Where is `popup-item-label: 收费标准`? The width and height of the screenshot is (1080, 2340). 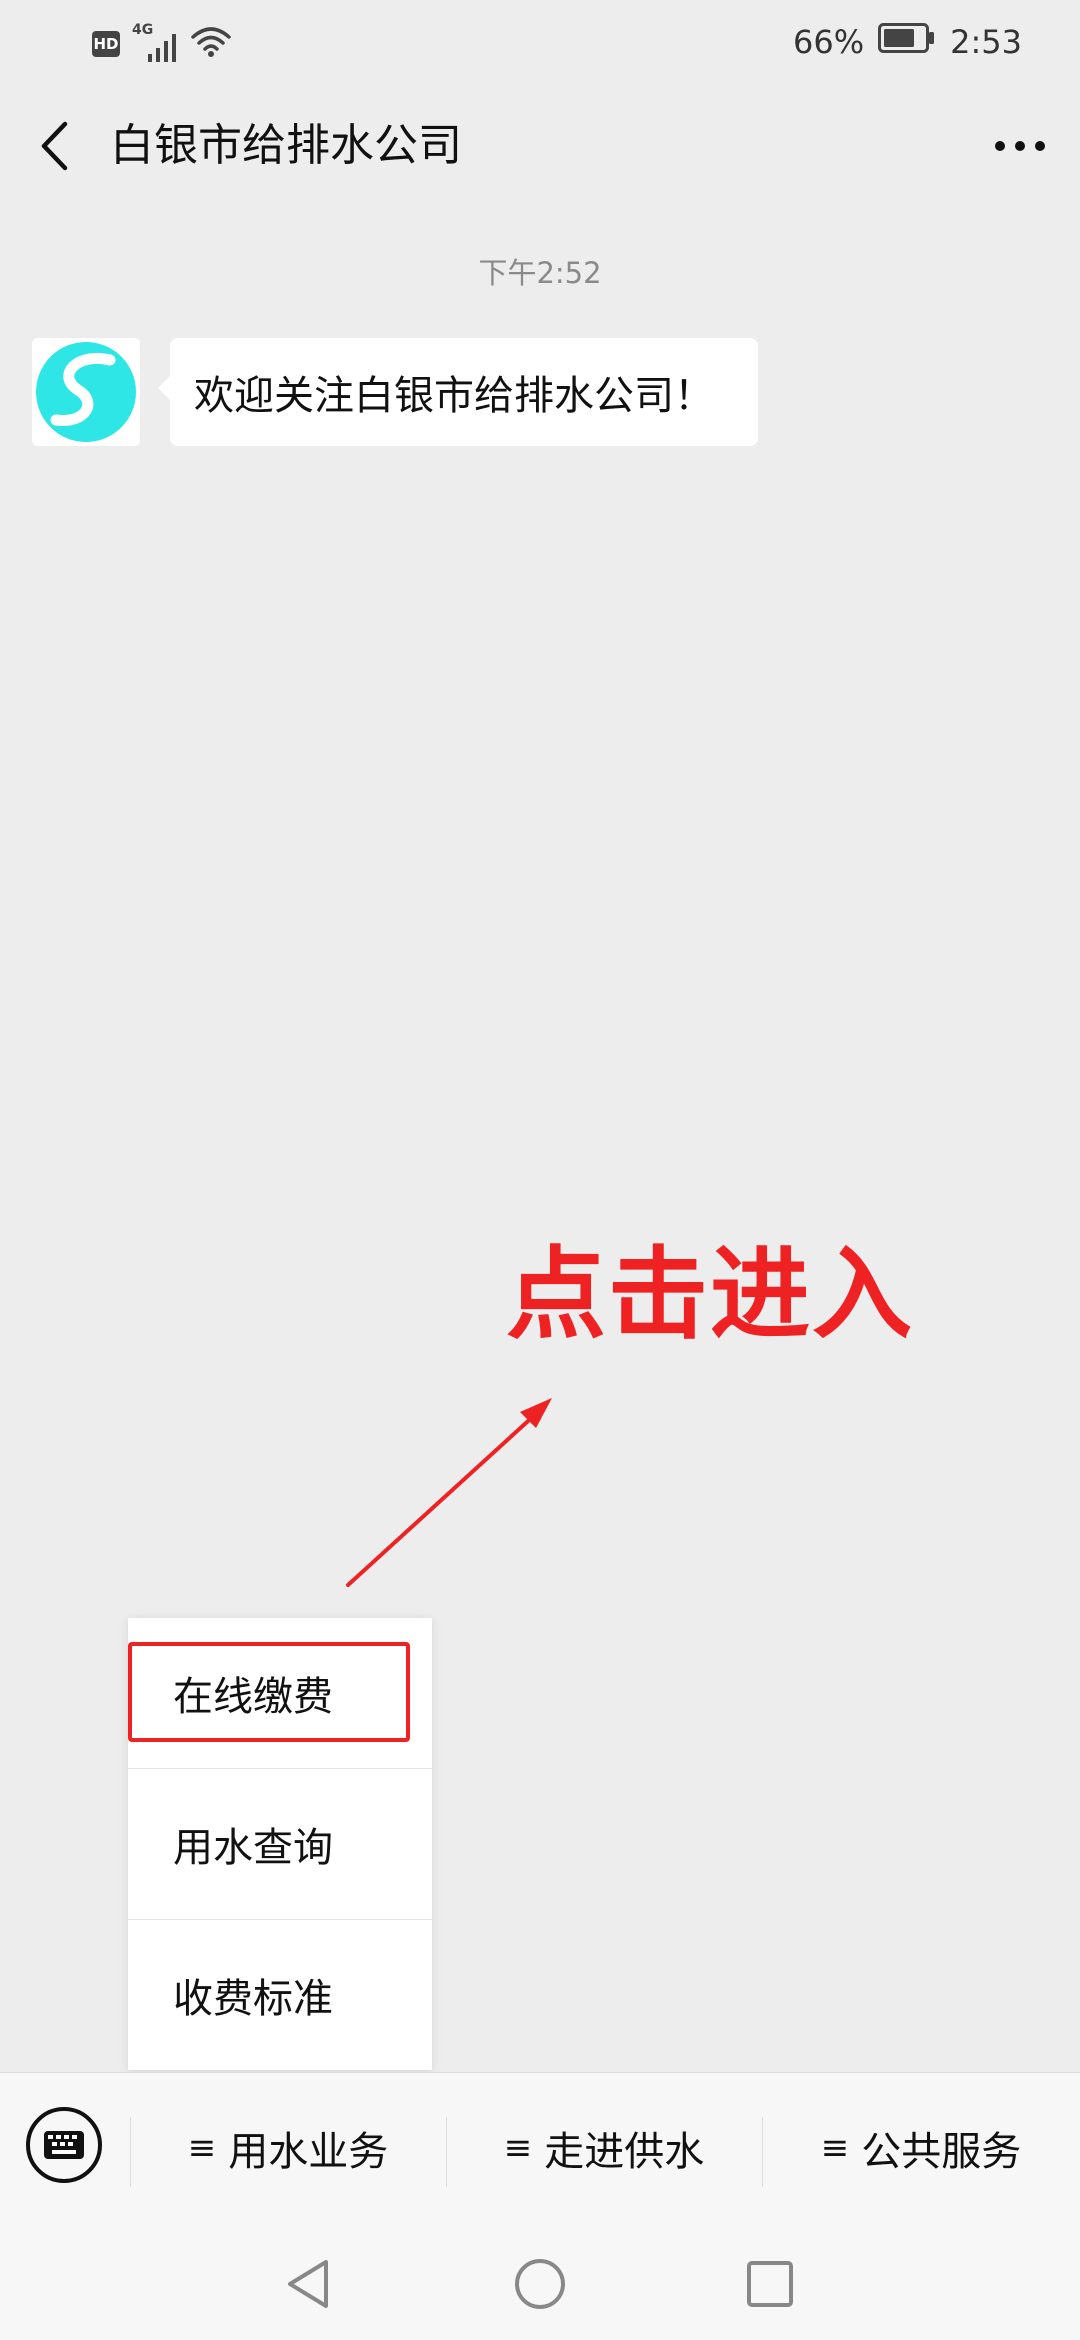 popup-item-label: 收费标准 is located at coordinates (253, 1998).